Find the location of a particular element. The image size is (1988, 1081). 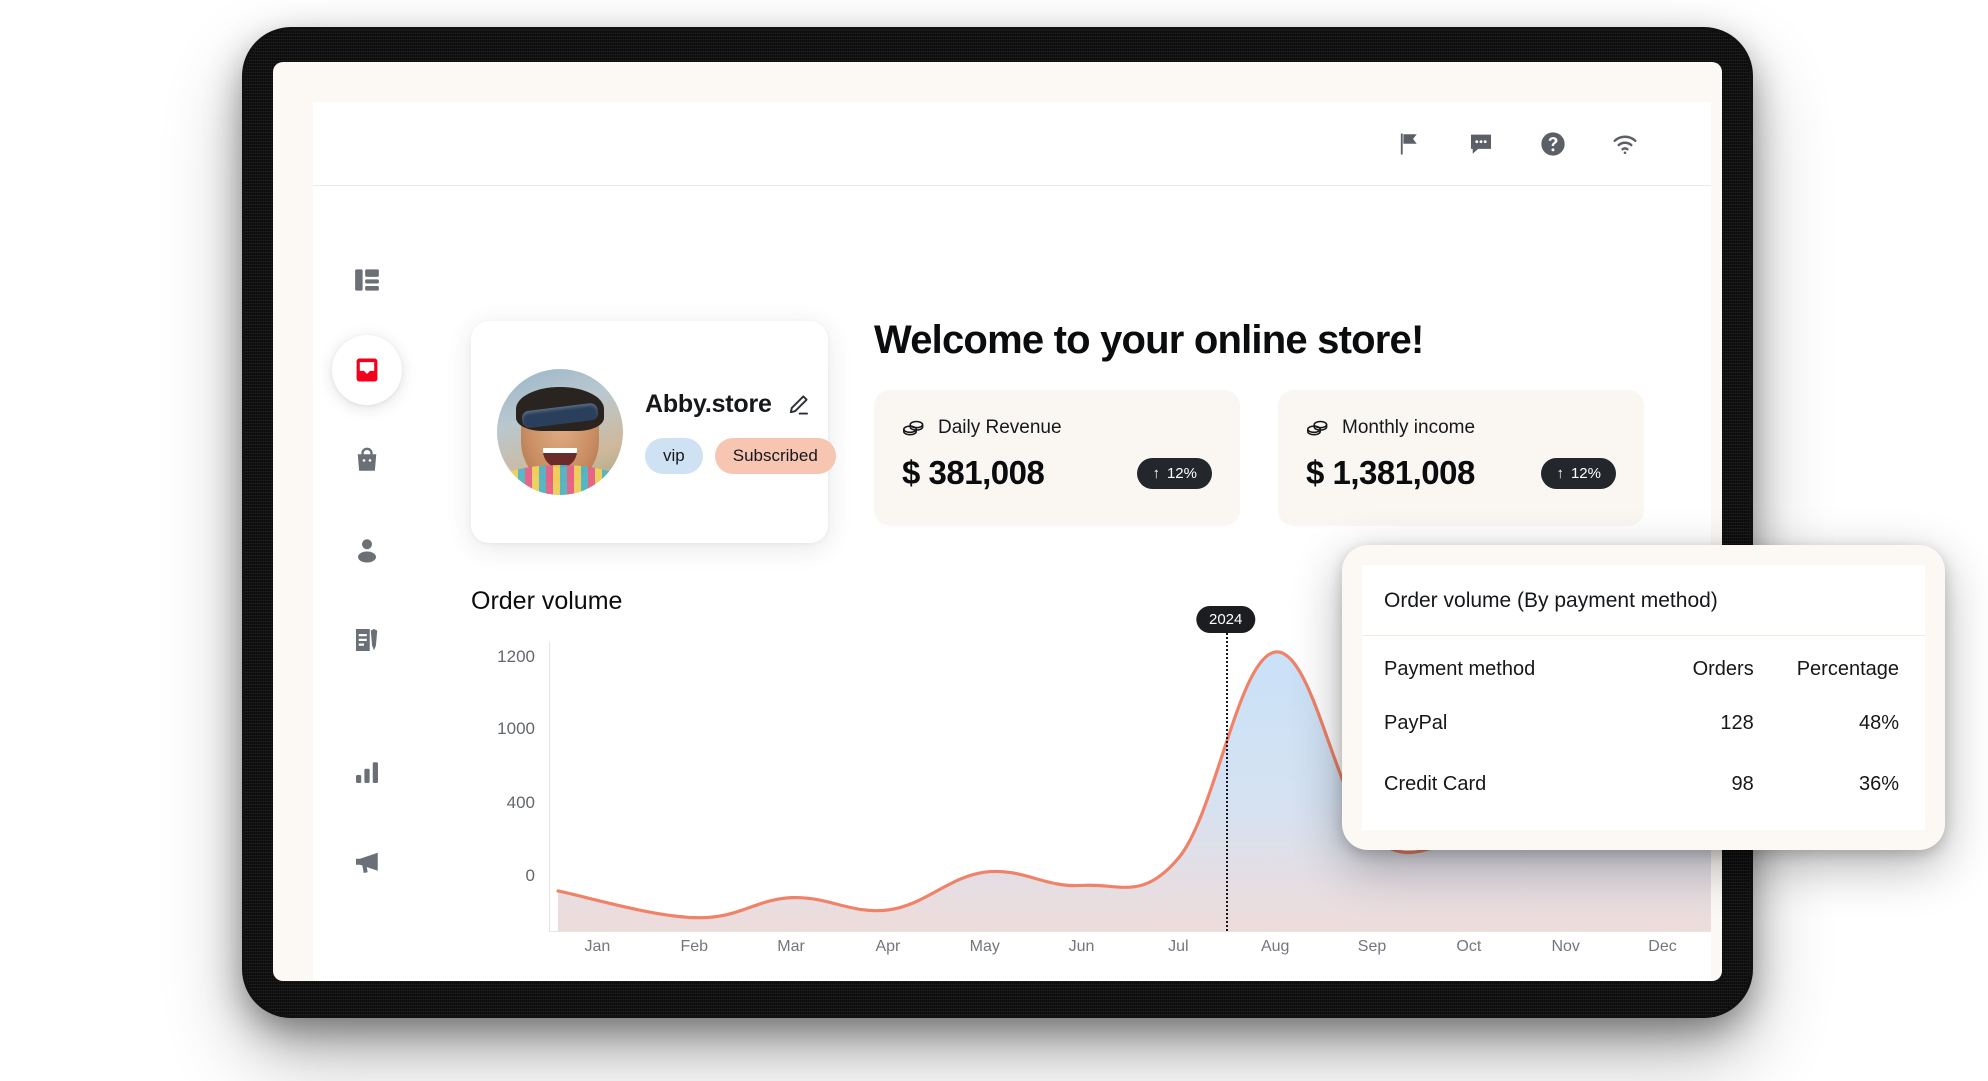

sidebar-item-inbox is located at coordinates (367, 370).